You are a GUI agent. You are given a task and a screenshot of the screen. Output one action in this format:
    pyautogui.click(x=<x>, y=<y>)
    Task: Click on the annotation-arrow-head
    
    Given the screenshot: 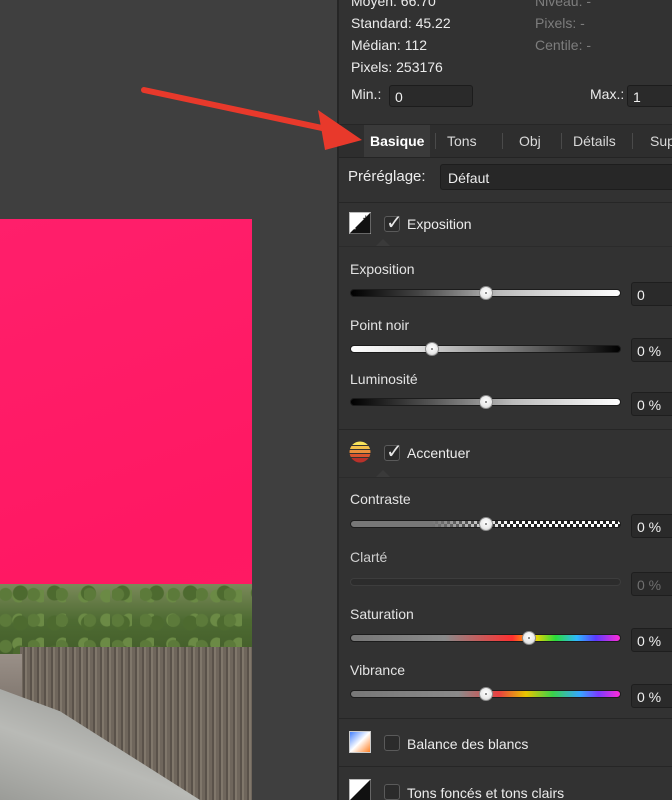 What is the action you would take?
    pyautogui.click(x=340, y=130)
    